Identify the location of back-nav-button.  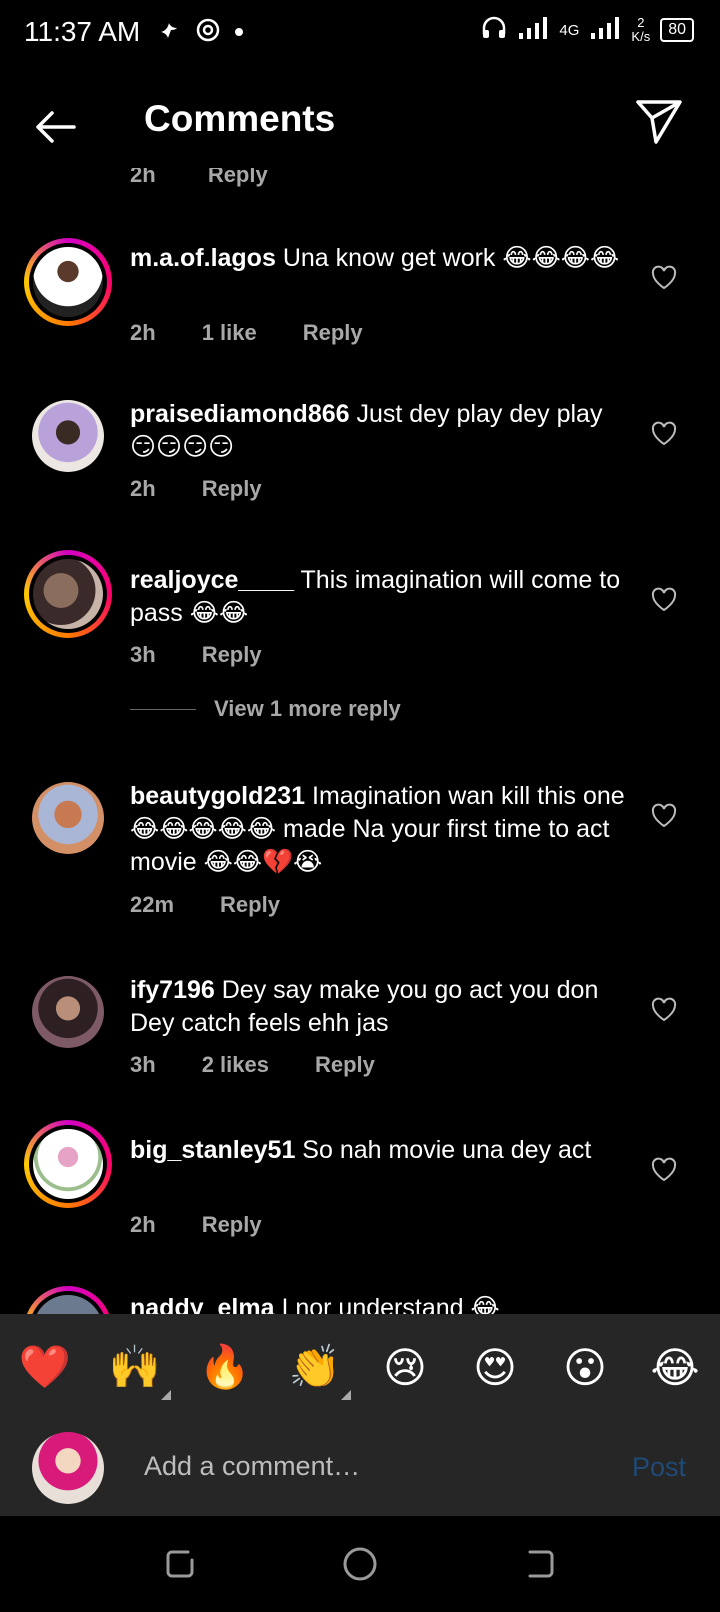
(540, 1564).